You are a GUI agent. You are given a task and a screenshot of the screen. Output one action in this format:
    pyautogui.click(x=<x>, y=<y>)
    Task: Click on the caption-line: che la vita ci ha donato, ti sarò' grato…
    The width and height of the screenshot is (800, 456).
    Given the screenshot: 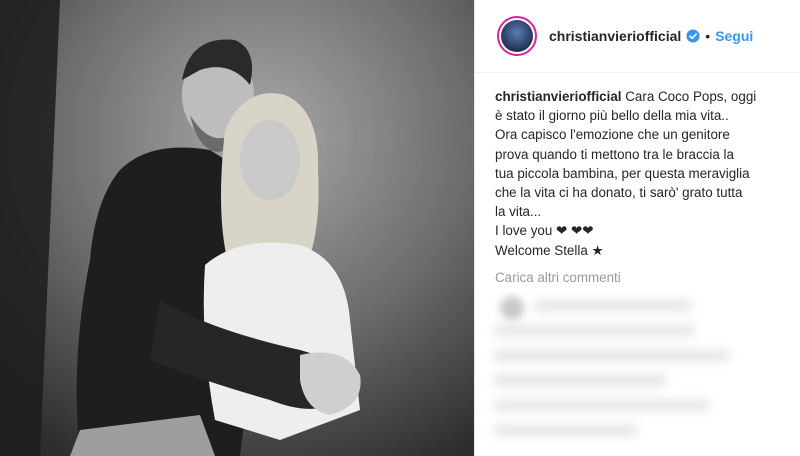 What is the action you would take?
    pyautogui.click(x=619, y=193)
    